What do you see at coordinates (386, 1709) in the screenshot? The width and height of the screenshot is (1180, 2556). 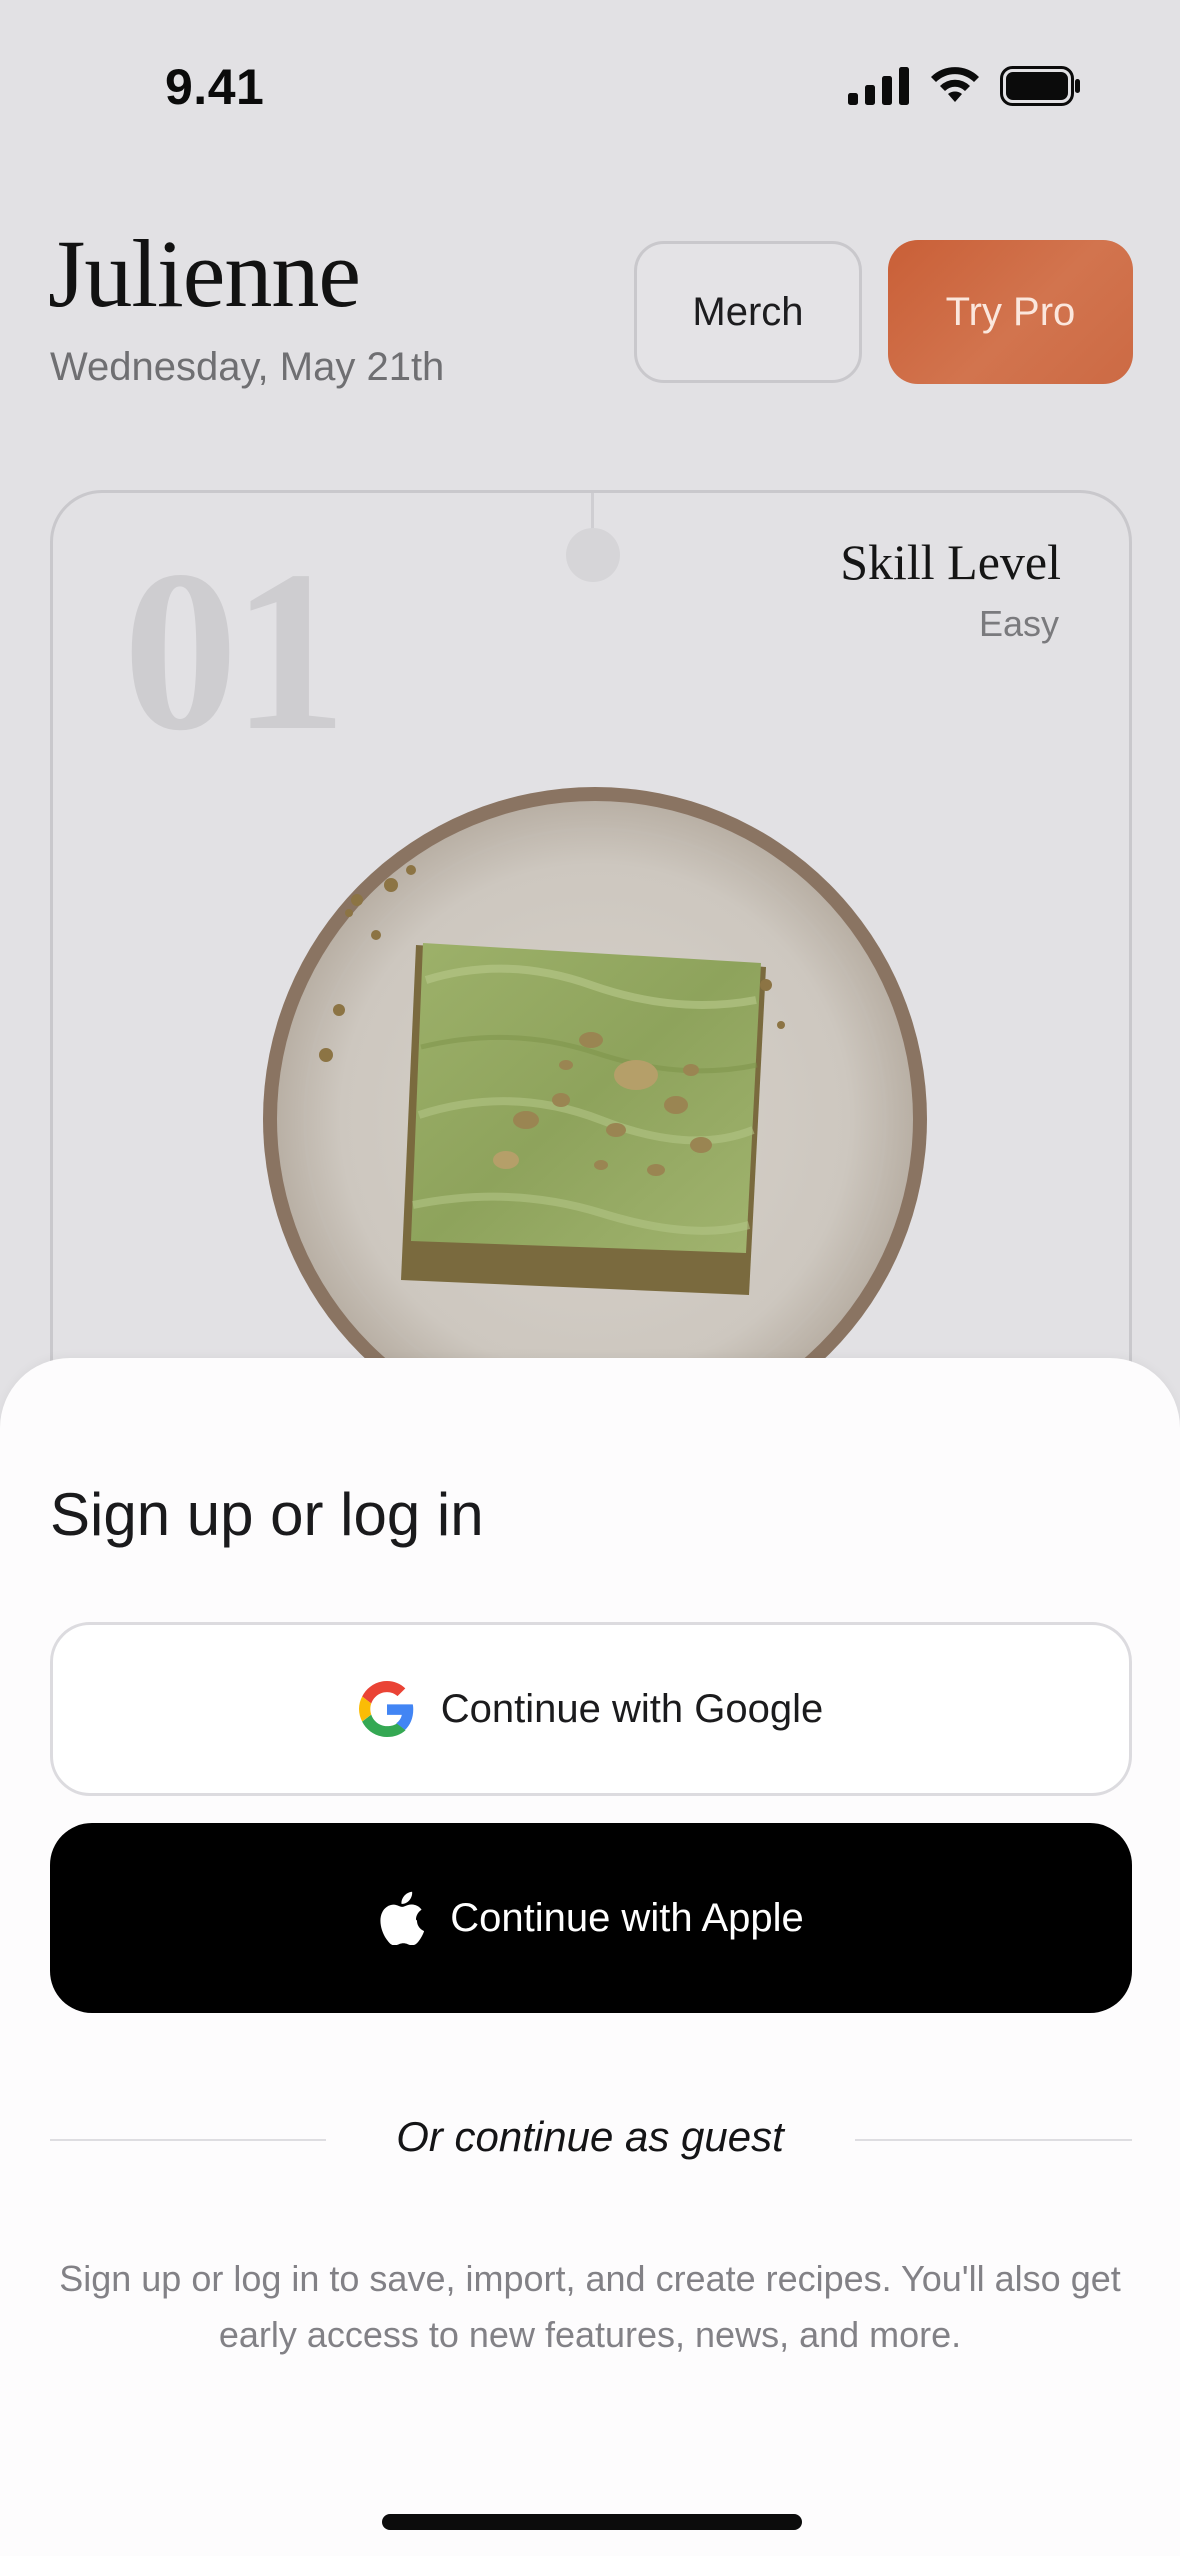 I see `google-icon` at bounding box center [386, 1709].